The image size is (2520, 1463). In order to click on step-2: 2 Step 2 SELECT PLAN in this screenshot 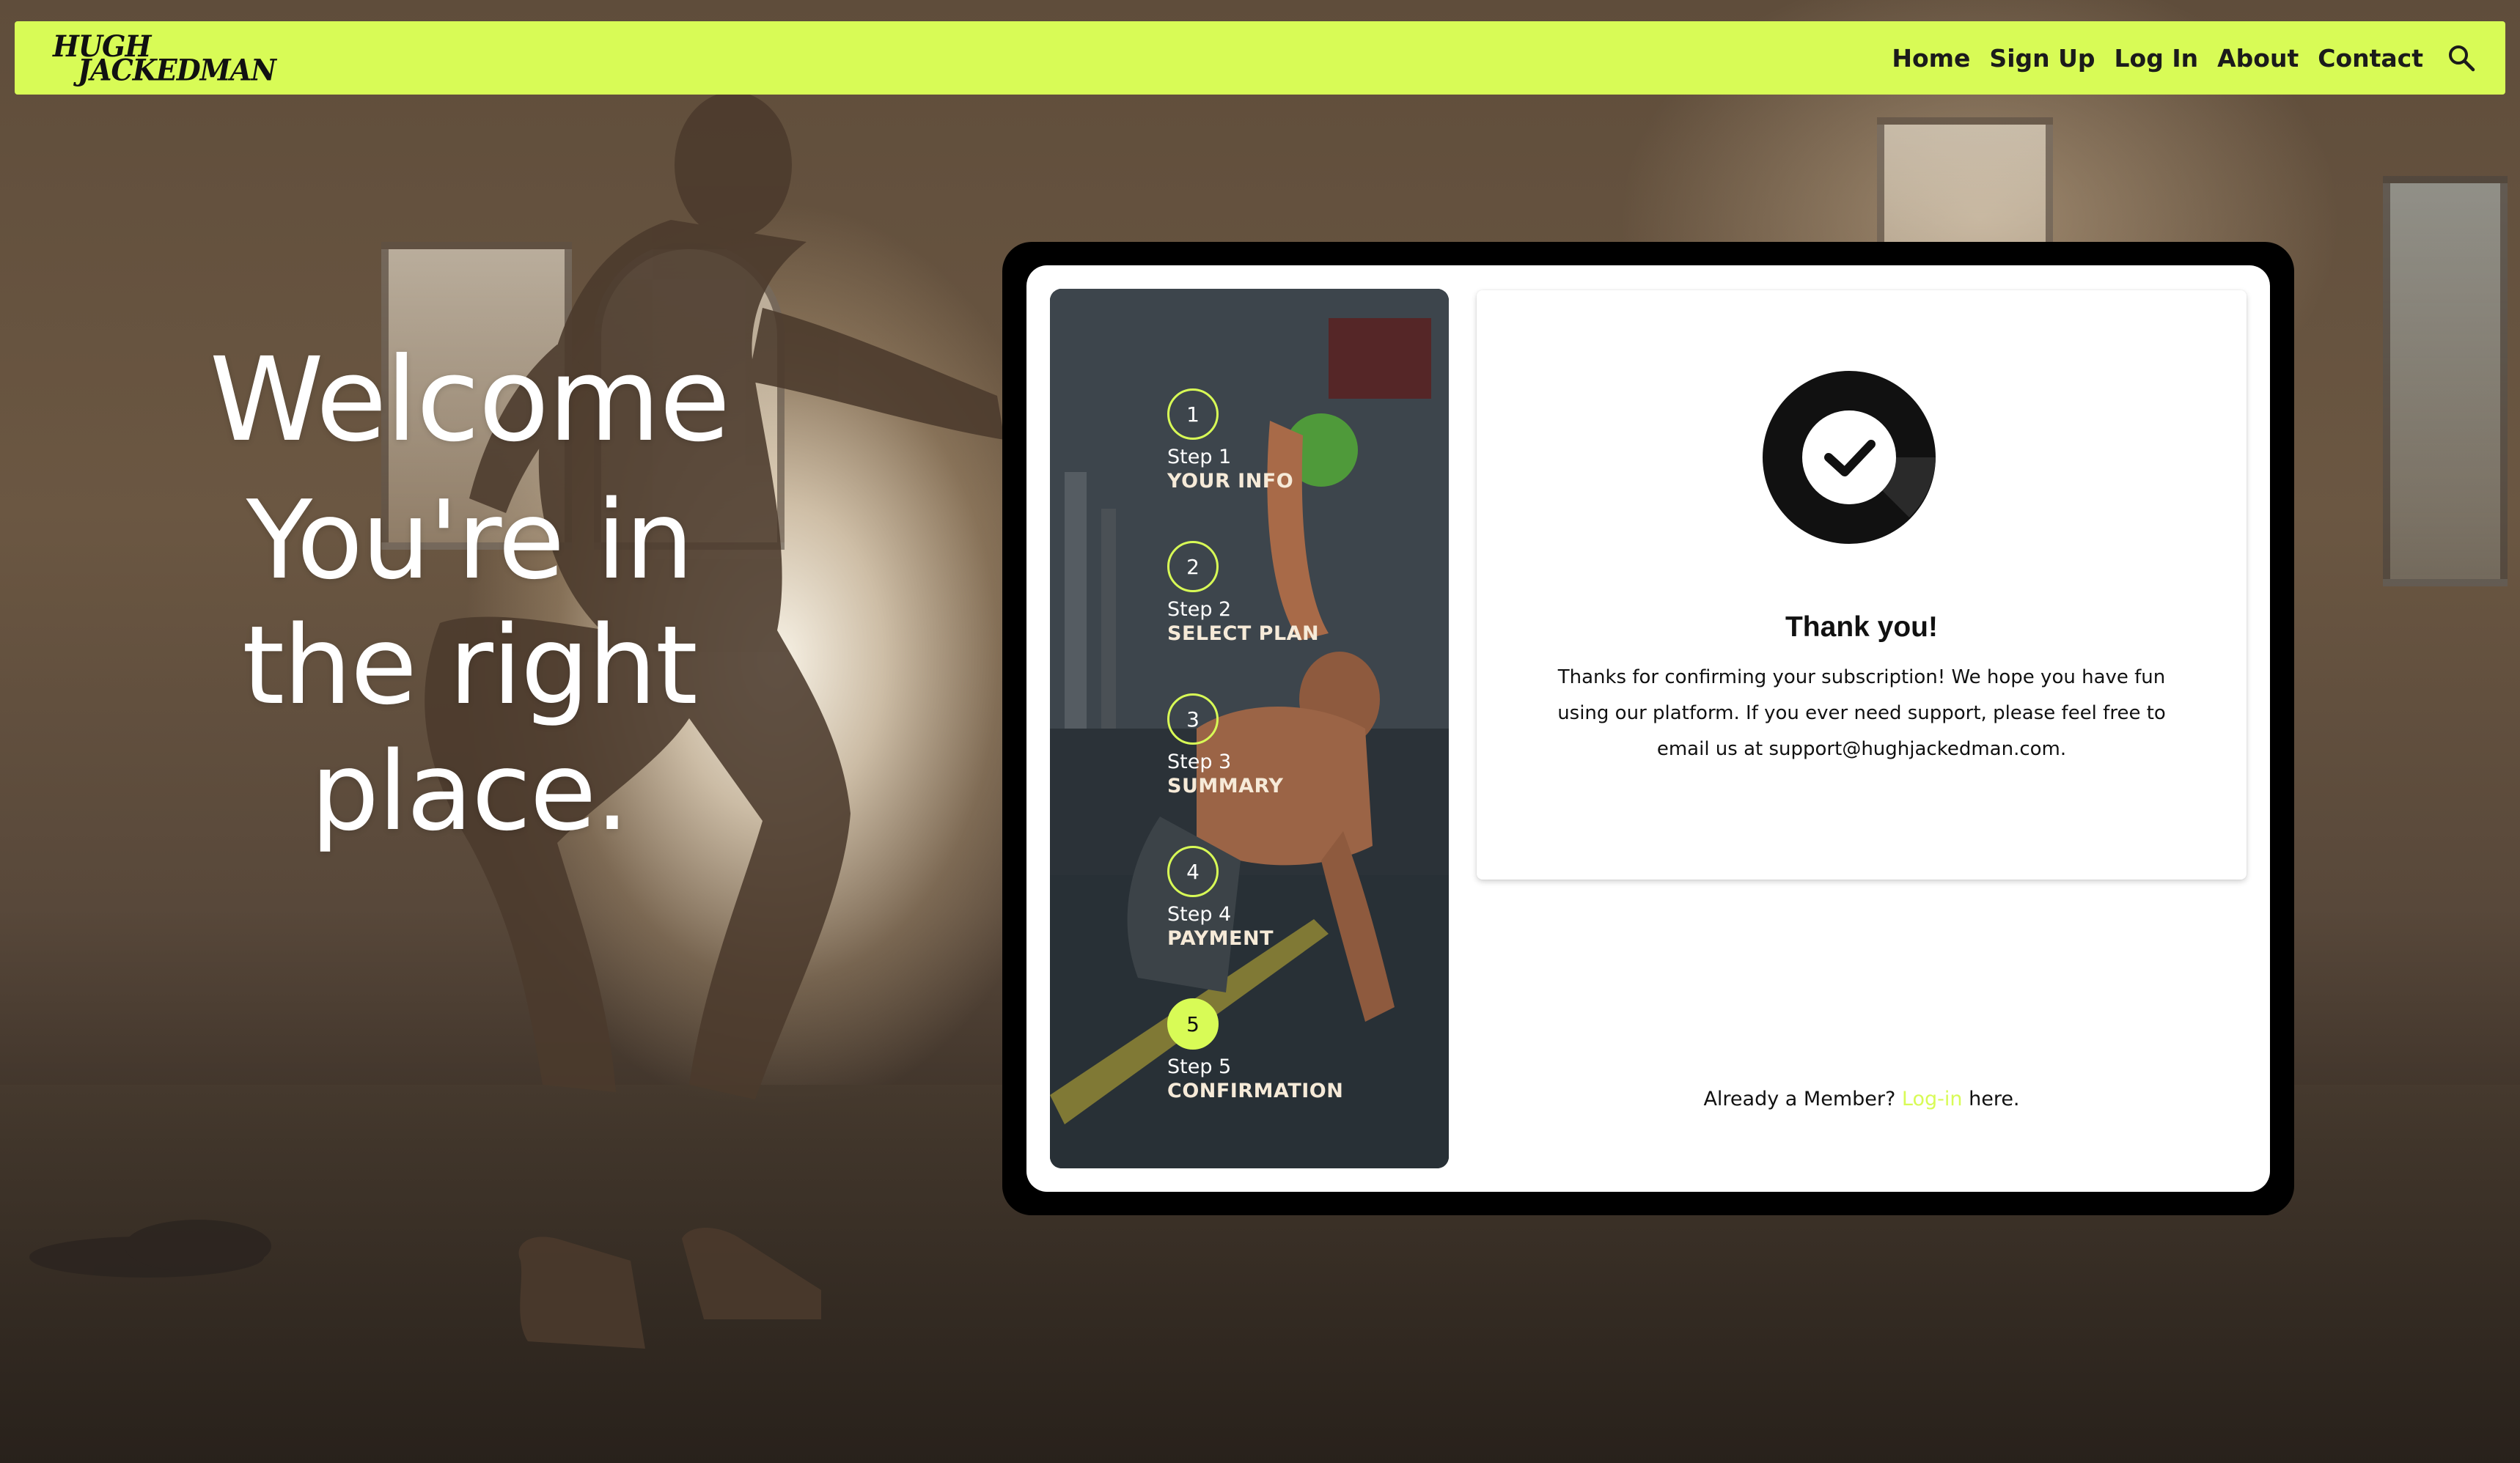, I will do `click(1255, 617)`.